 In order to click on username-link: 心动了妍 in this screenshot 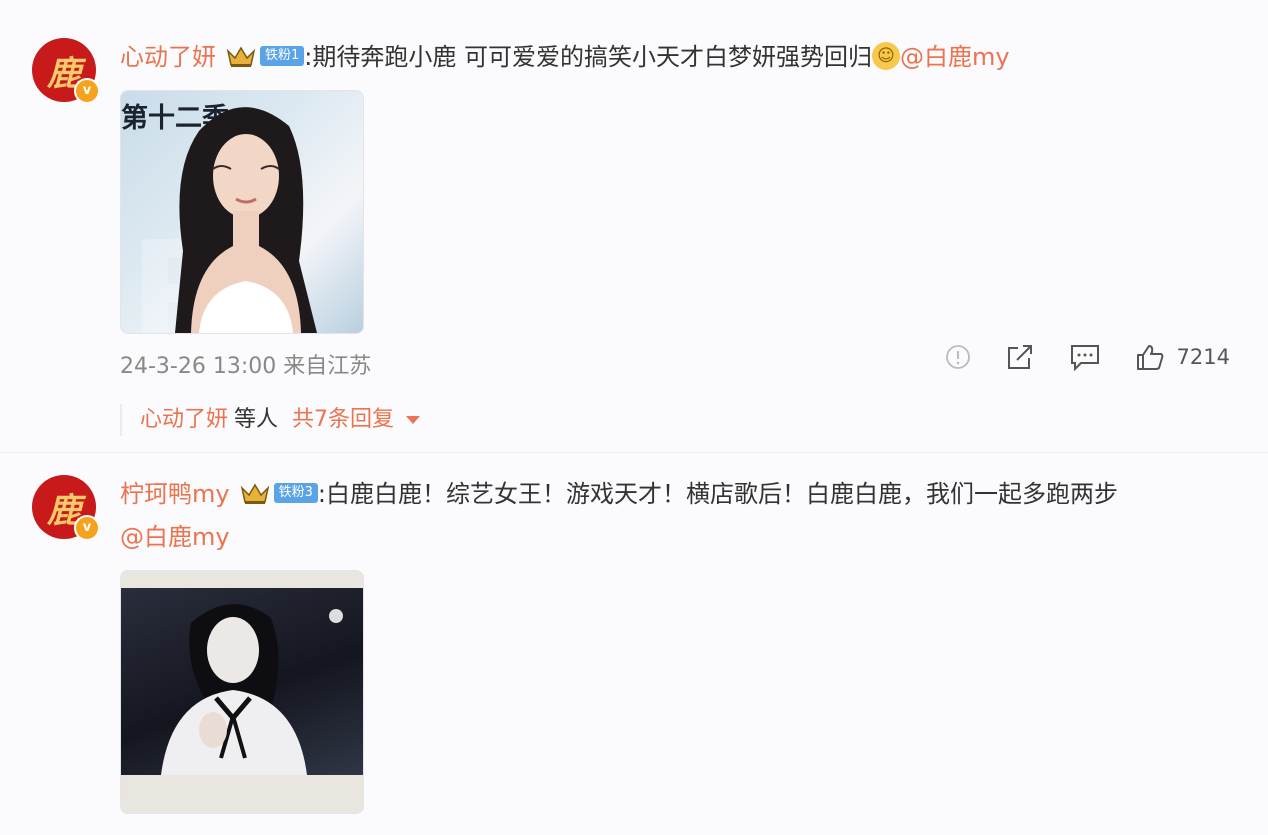, I will do `click(168, 57)`.